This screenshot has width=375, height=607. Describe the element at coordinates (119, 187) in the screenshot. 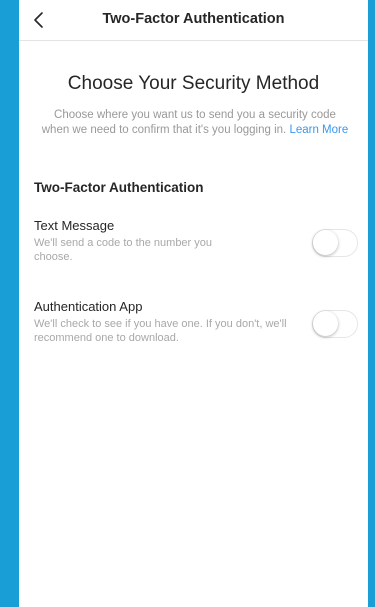

I see `section-title: Two-Factor Authentication` at that location.